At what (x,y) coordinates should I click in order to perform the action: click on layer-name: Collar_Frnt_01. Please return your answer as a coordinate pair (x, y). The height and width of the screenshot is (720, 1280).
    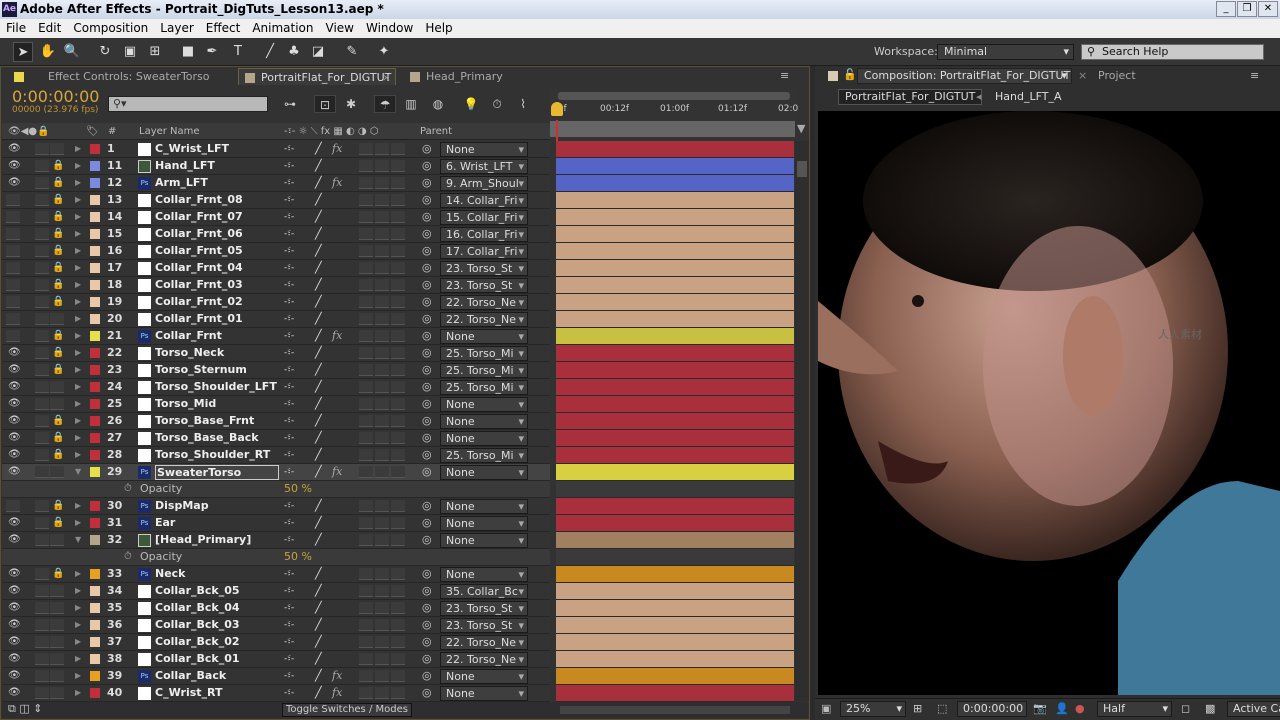
    Looking at the image, I should click on (217, 319).